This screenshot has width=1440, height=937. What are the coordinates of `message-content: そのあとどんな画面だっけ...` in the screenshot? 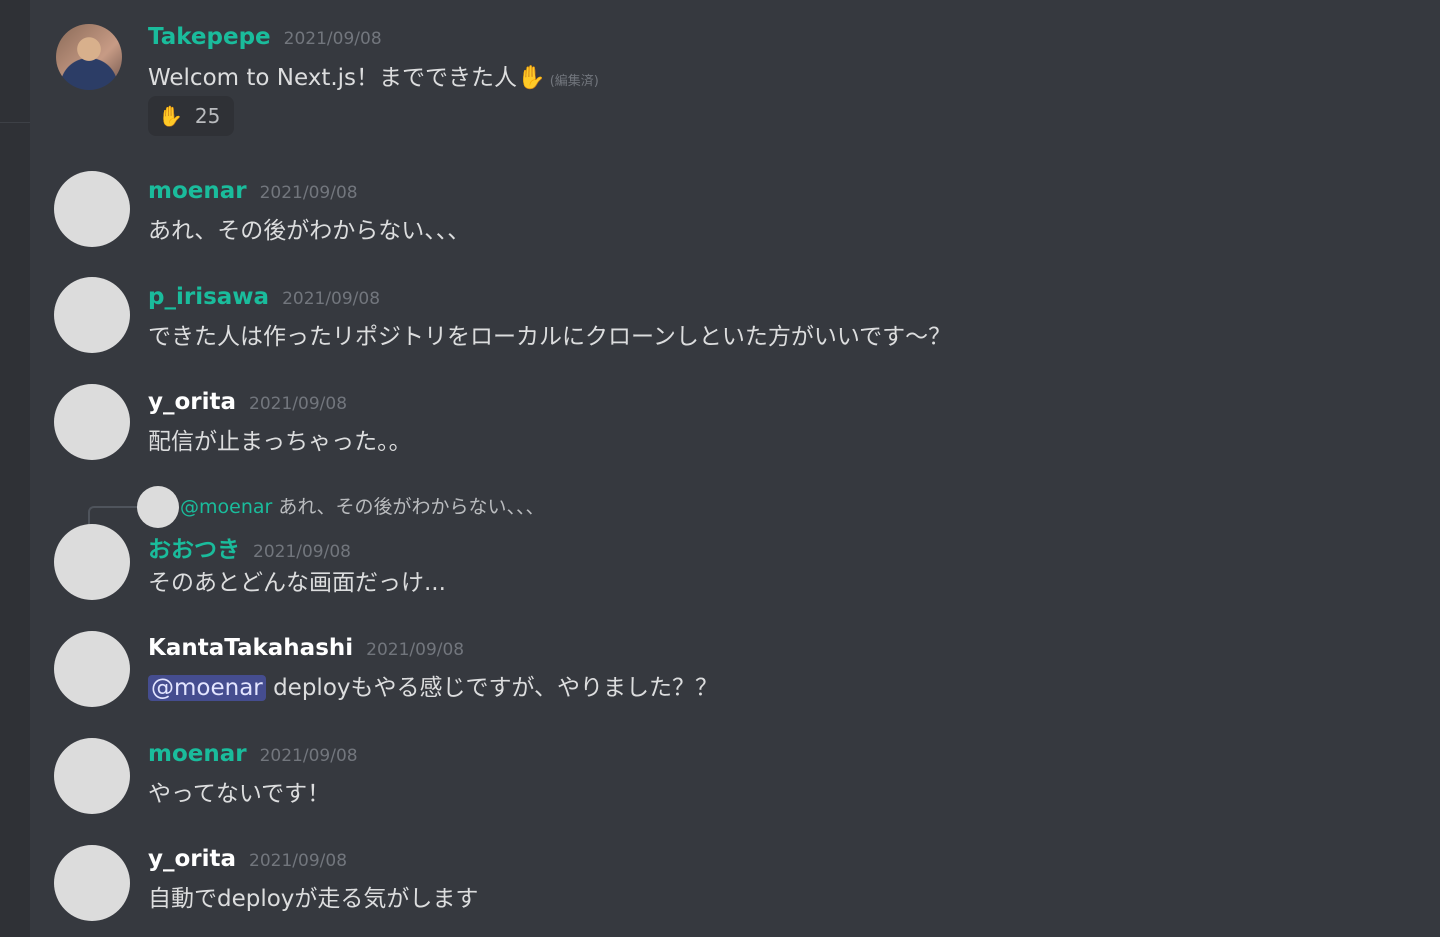 It's located at (297, 583).